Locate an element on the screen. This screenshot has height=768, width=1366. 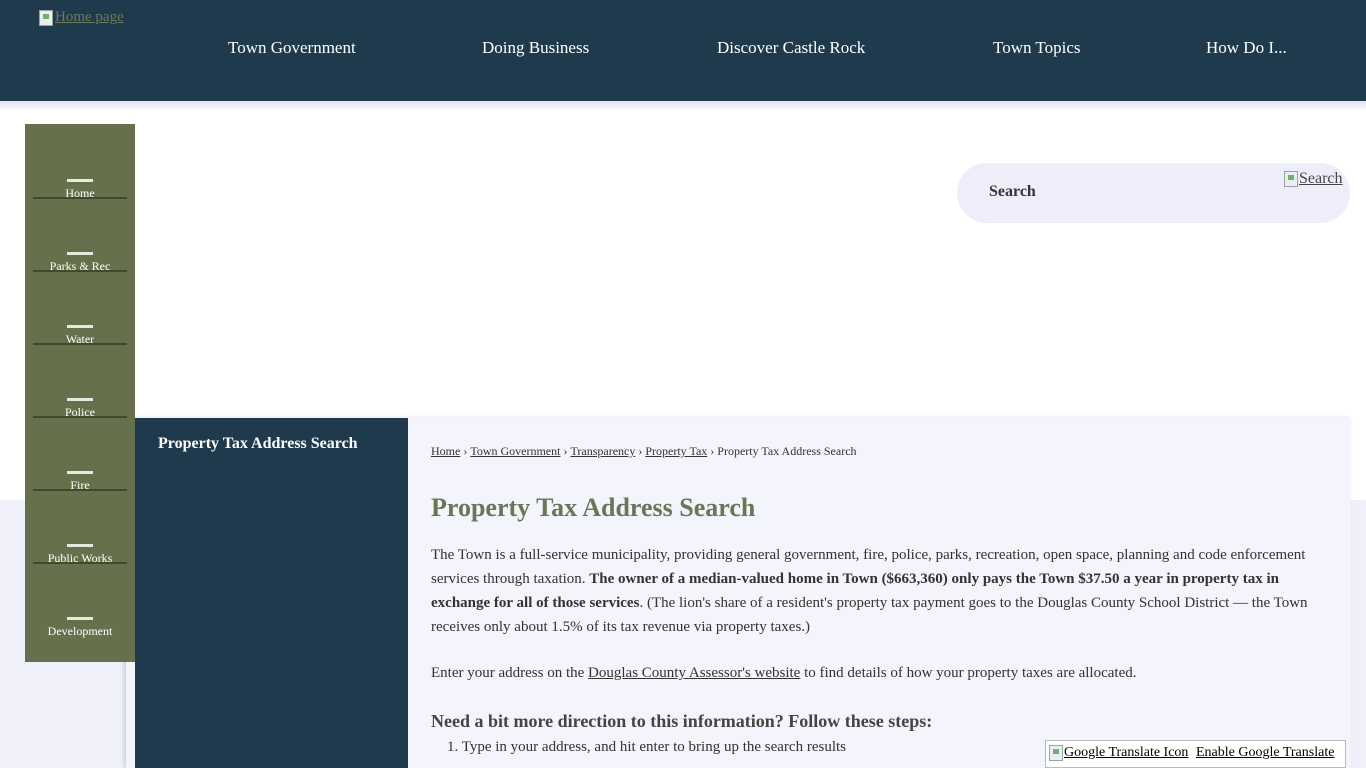
google-translate-icon: Google Translate Icon is located at coordinates (1118, 753).